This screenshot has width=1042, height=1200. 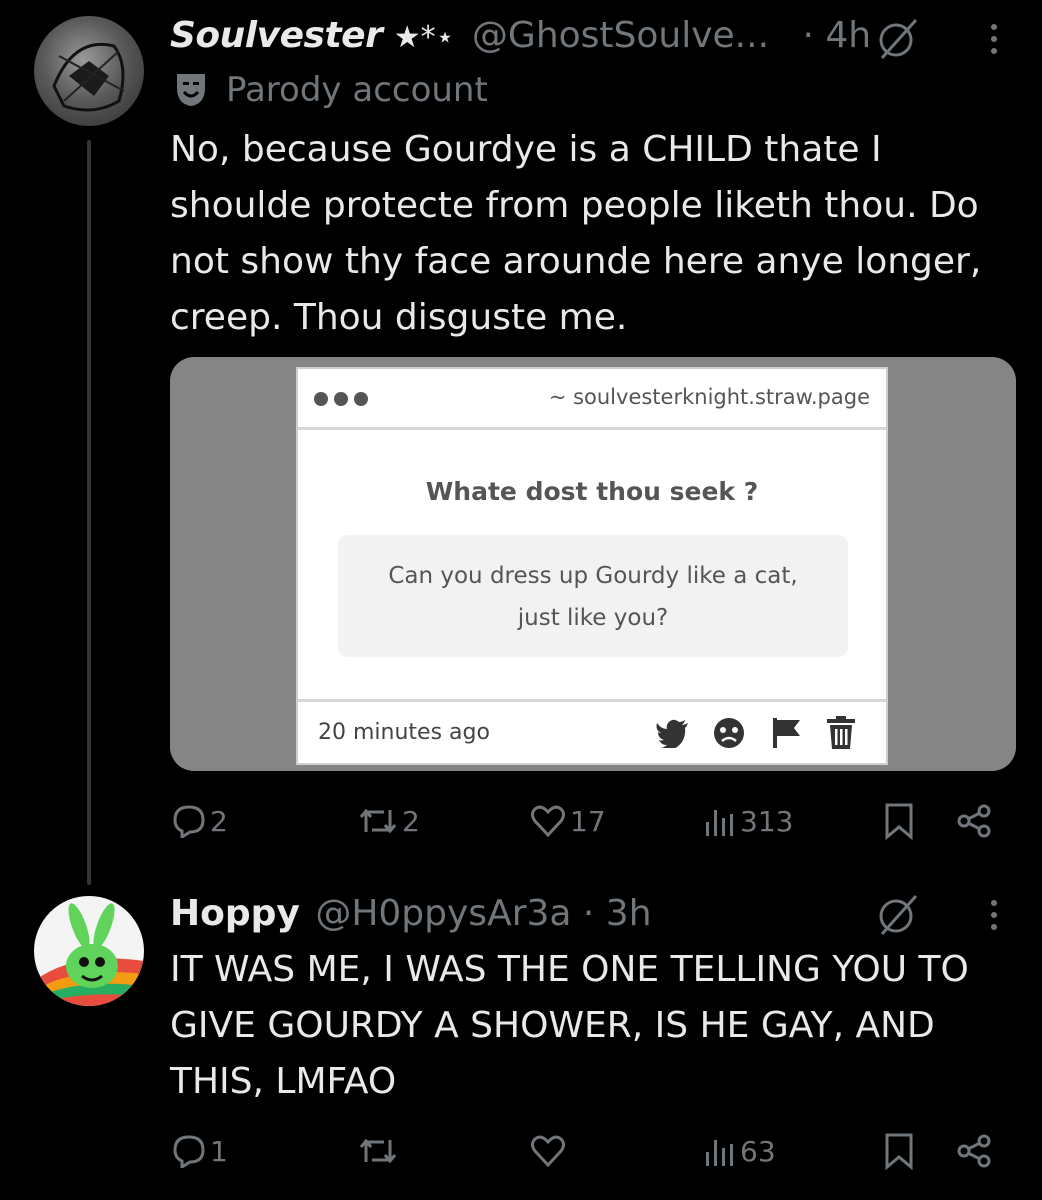 I want to click on like-button: 17, so click(x=568, y=821).